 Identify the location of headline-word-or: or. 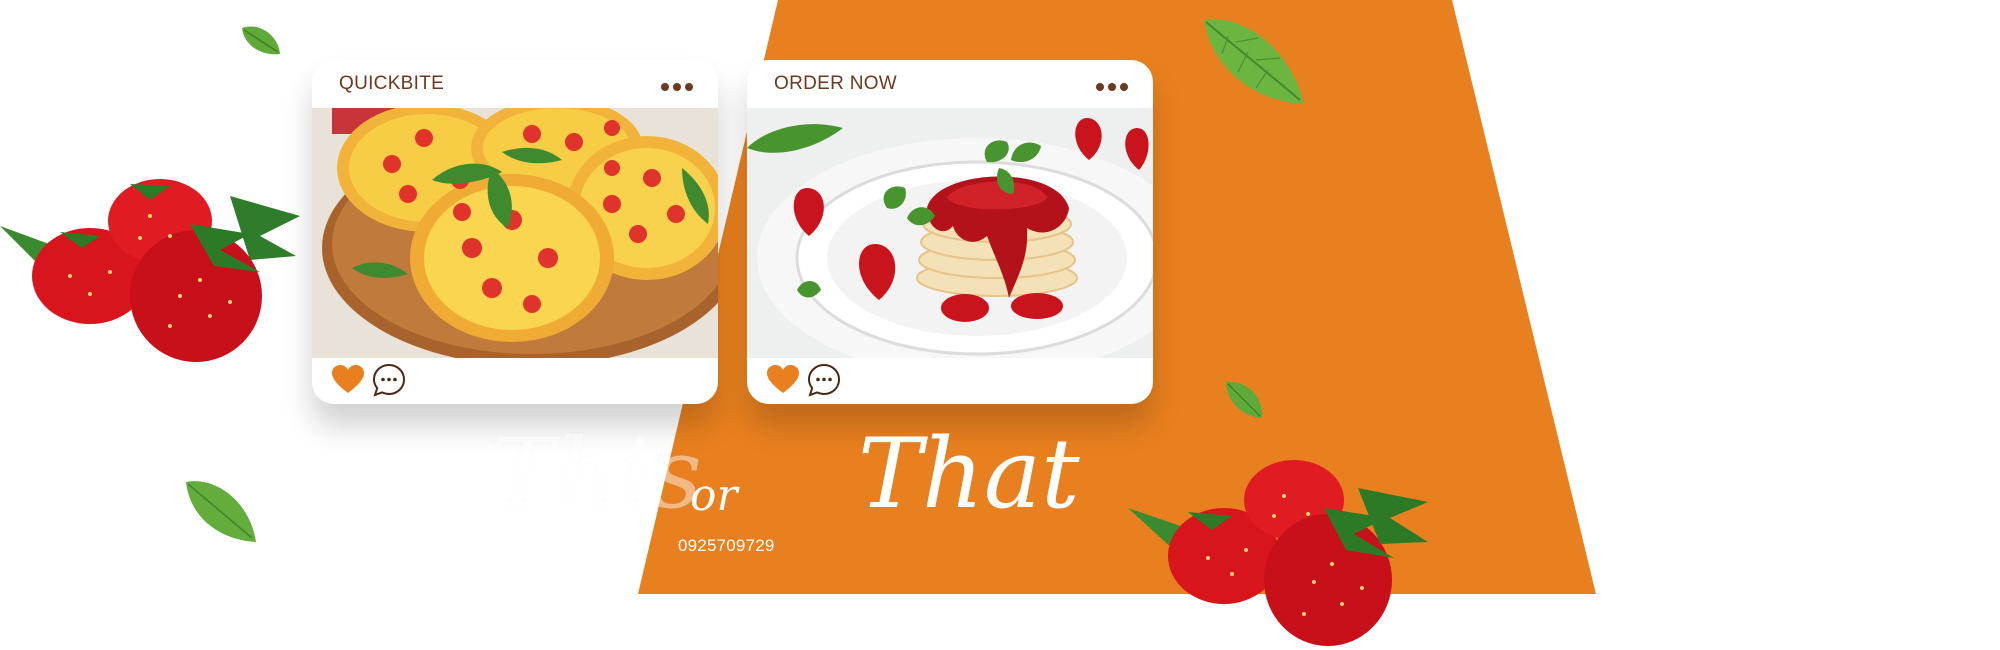
(714, 495).